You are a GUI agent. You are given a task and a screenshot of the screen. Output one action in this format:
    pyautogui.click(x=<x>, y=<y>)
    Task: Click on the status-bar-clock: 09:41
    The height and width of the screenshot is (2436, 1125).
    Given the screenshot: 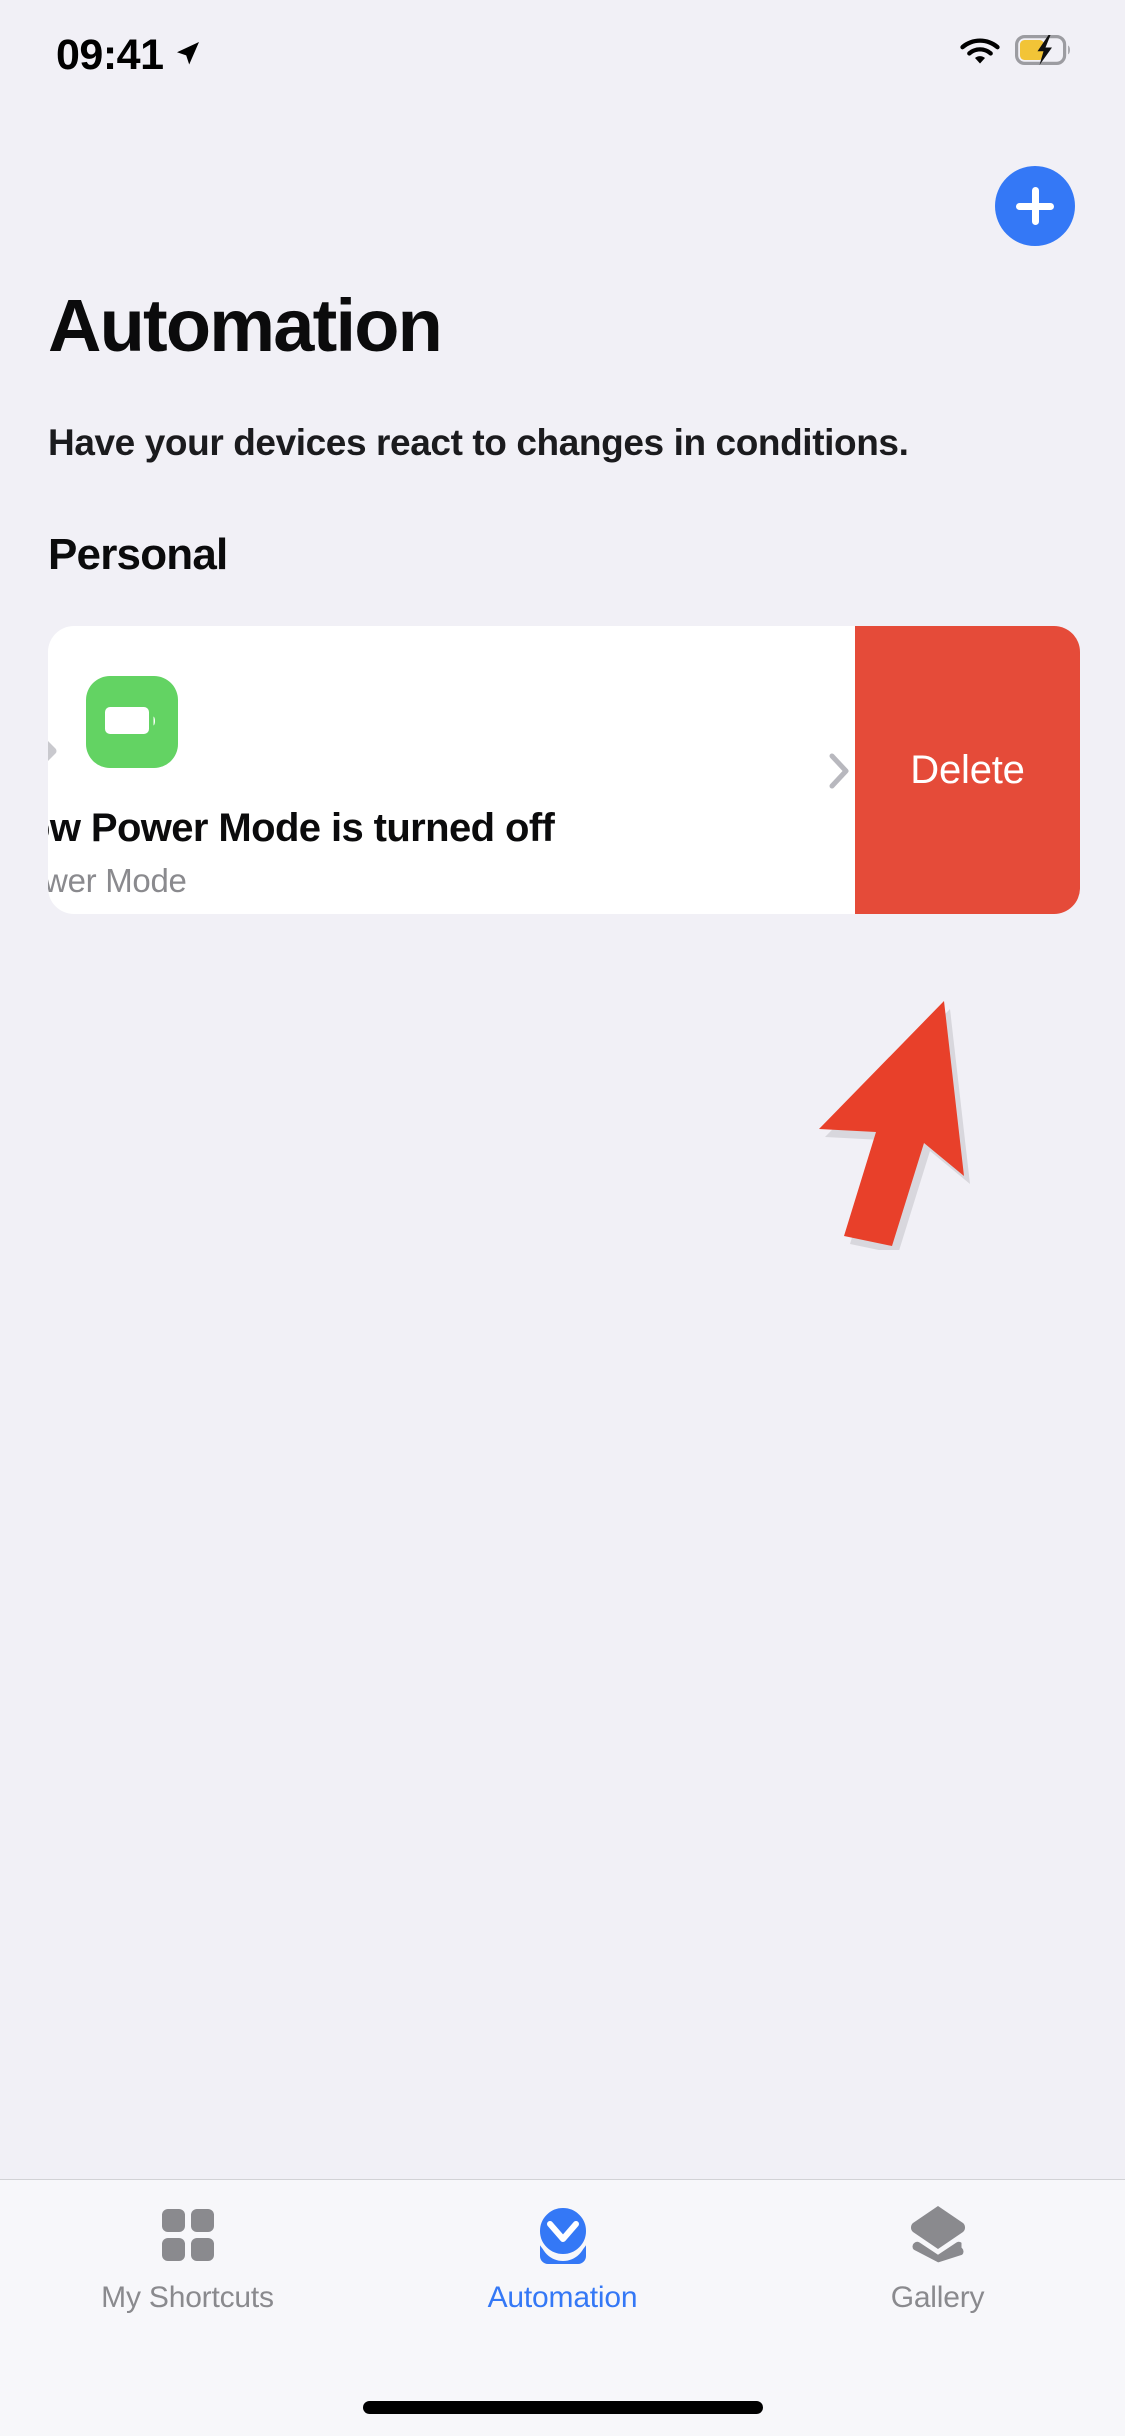 What is the action you would take?
    pyautogui.click(x=110, y=55)
    